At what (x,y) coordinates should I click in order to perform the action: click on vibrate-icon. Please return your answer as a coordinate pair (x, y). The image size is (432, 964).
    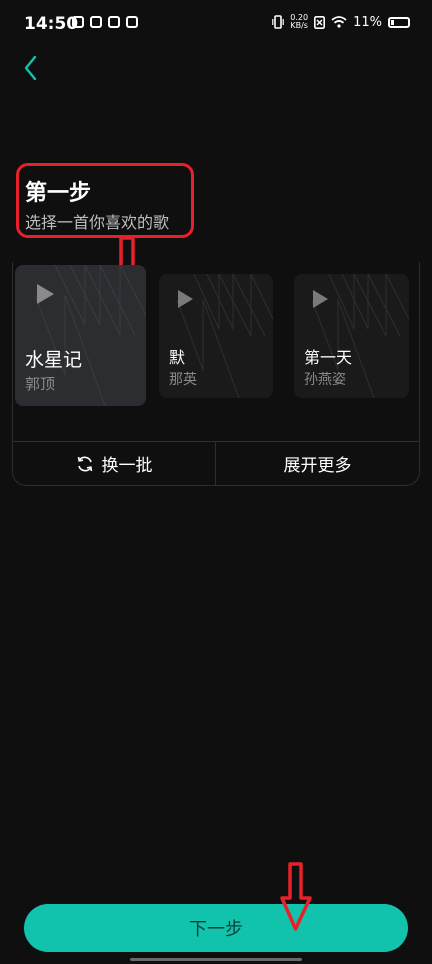
    Looking at the image, I should click on (278, 22).